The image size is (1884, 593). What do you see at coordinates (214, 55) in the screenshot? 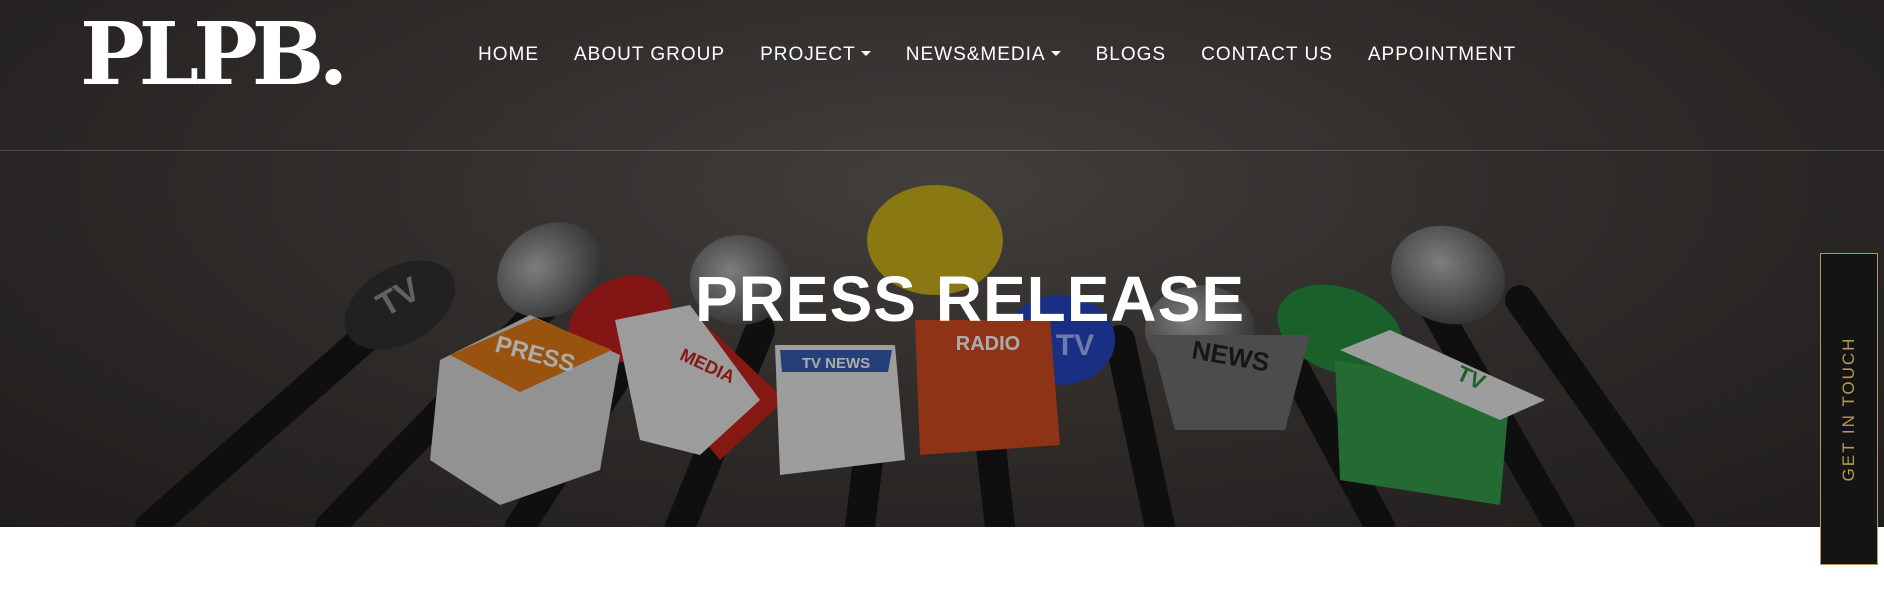
I see `site-logo: PLPB.` at bounding box center [214, 55].